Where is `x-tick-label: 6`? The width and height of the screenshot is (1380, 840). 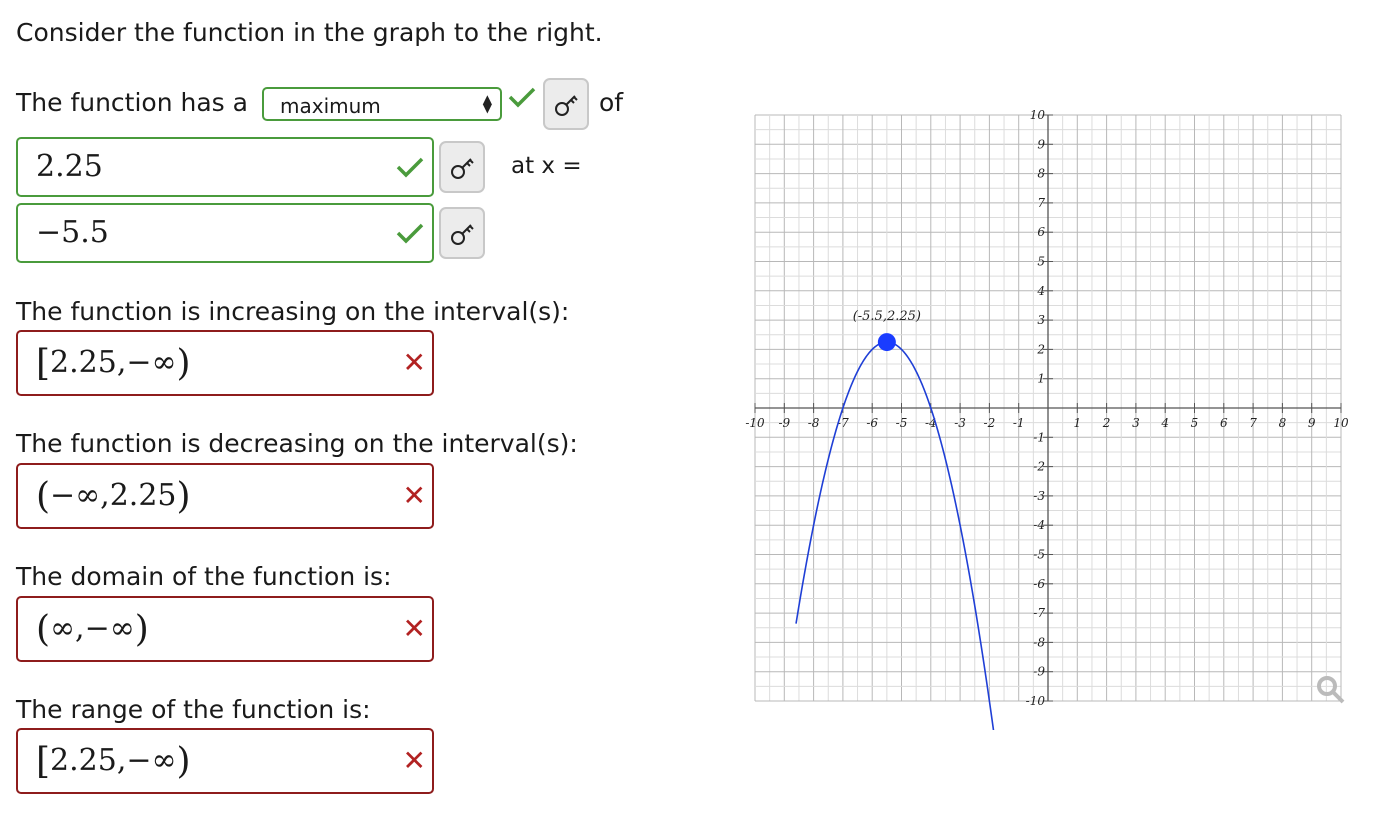
x-tick-label: 6 is located at coordinates (1224, 423).